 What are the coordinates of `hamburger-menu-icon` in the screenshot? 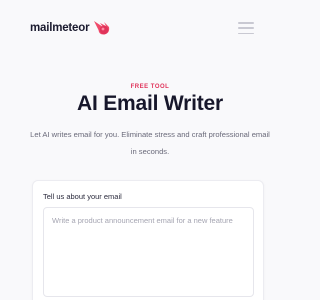 It's located at (246, 28).